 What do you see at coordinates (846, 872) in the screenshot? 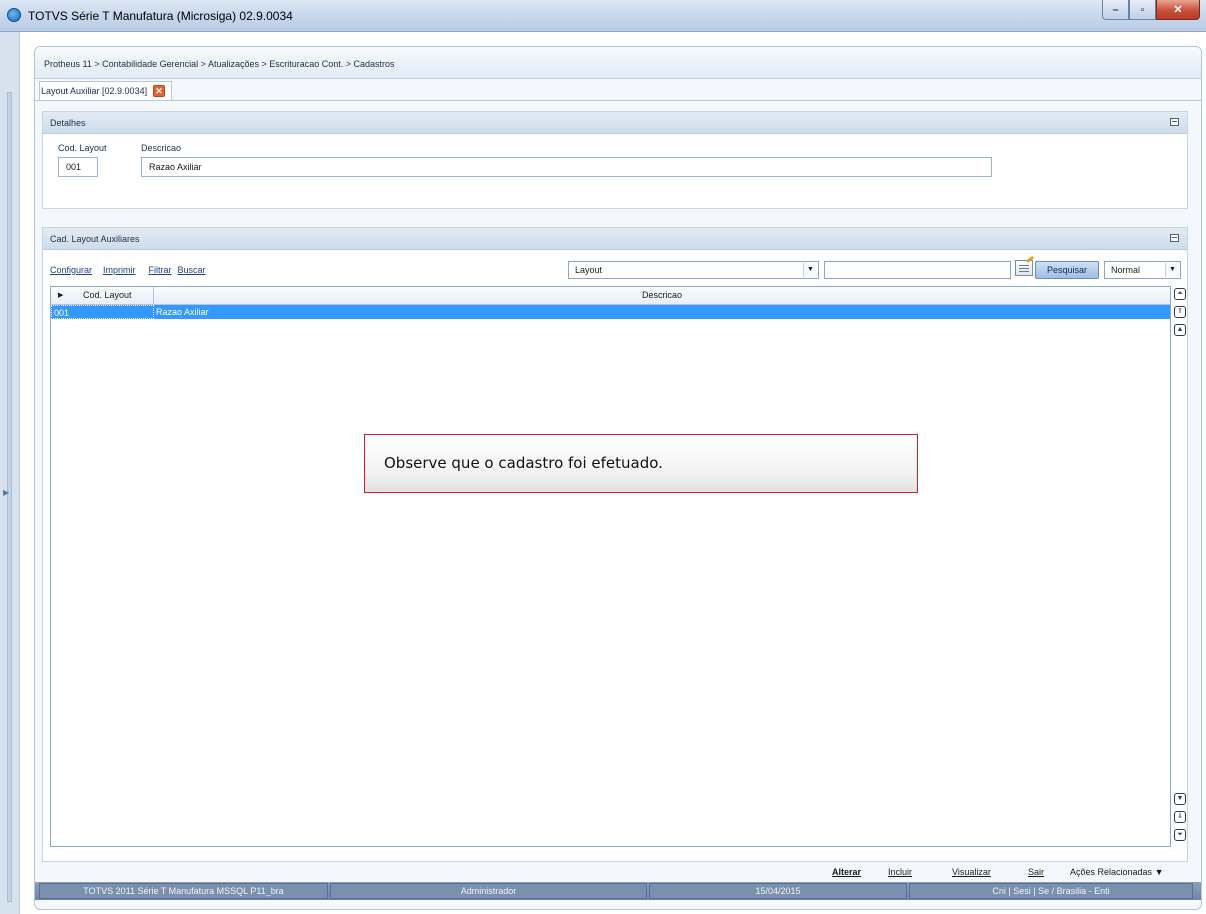
I see `alterar-button: Alterar` at bounding box center [846, 872].